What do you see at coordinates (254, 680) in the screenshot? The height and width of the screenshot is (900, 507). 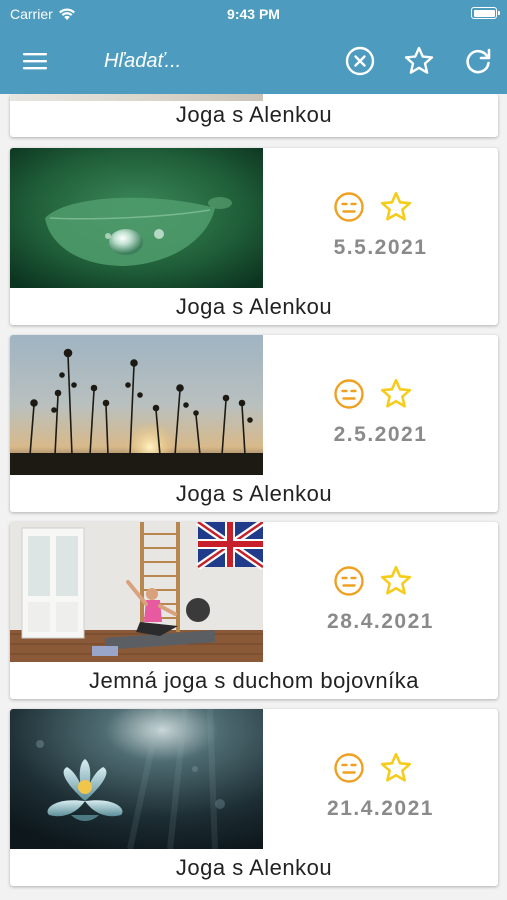 I see `video-title: Jemná joga s duchom bojovníka` at bounding box center [254, 680].